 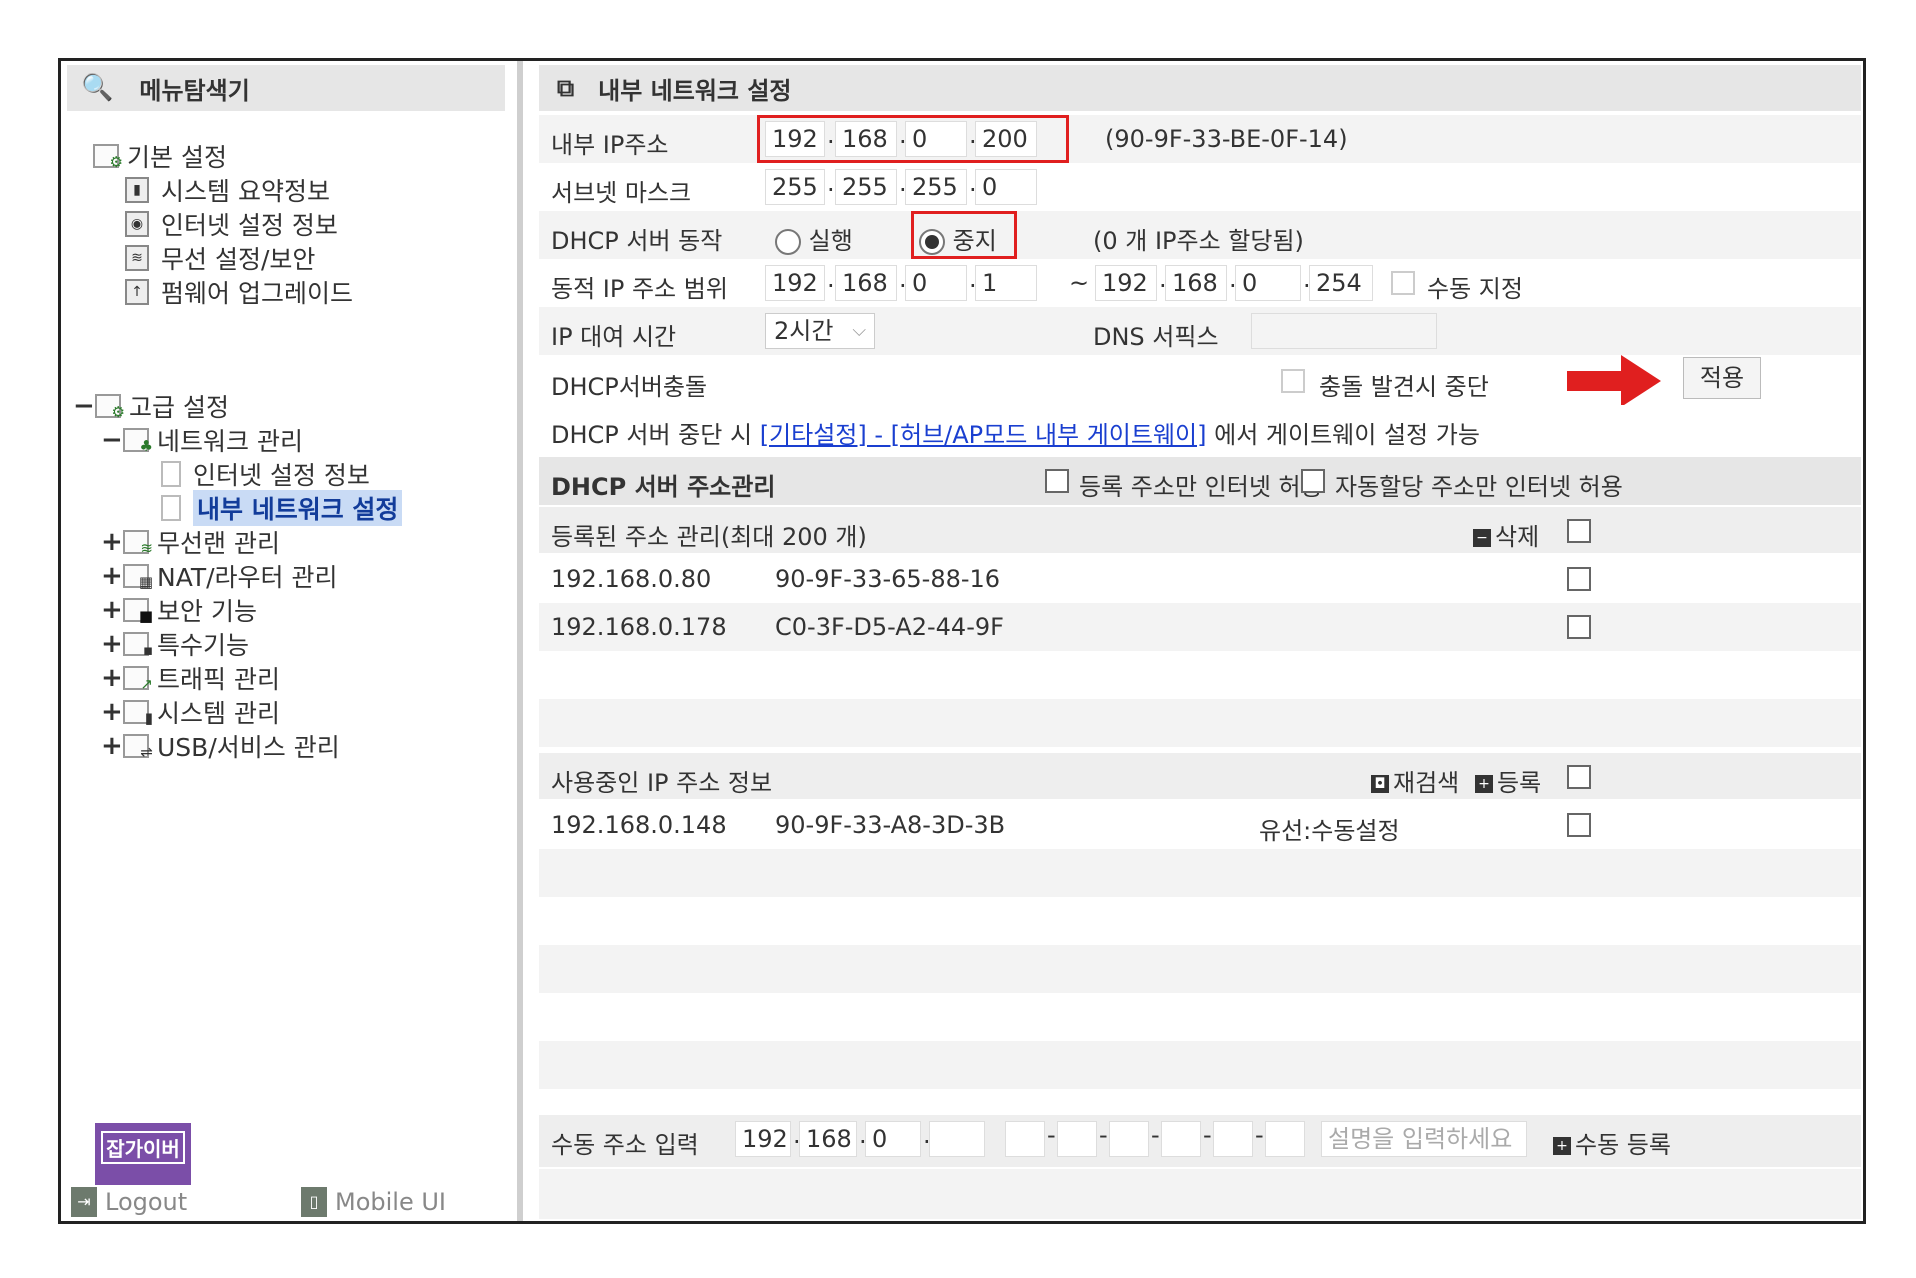 I want to click on manual-assign-checkbox, so click(x=1403, y=283).